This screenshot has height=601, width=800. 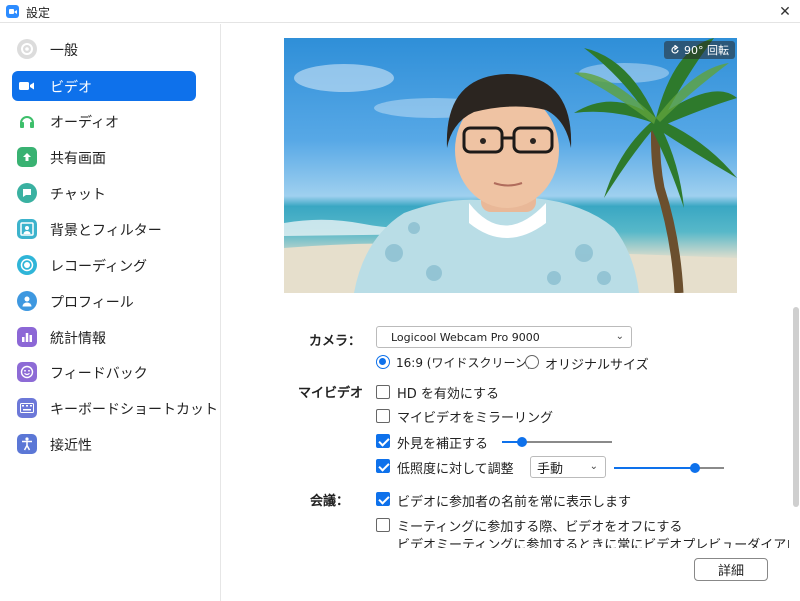 I want to click on low-light-mode-select: 手動 ⌄, so click(x=568, y=467).